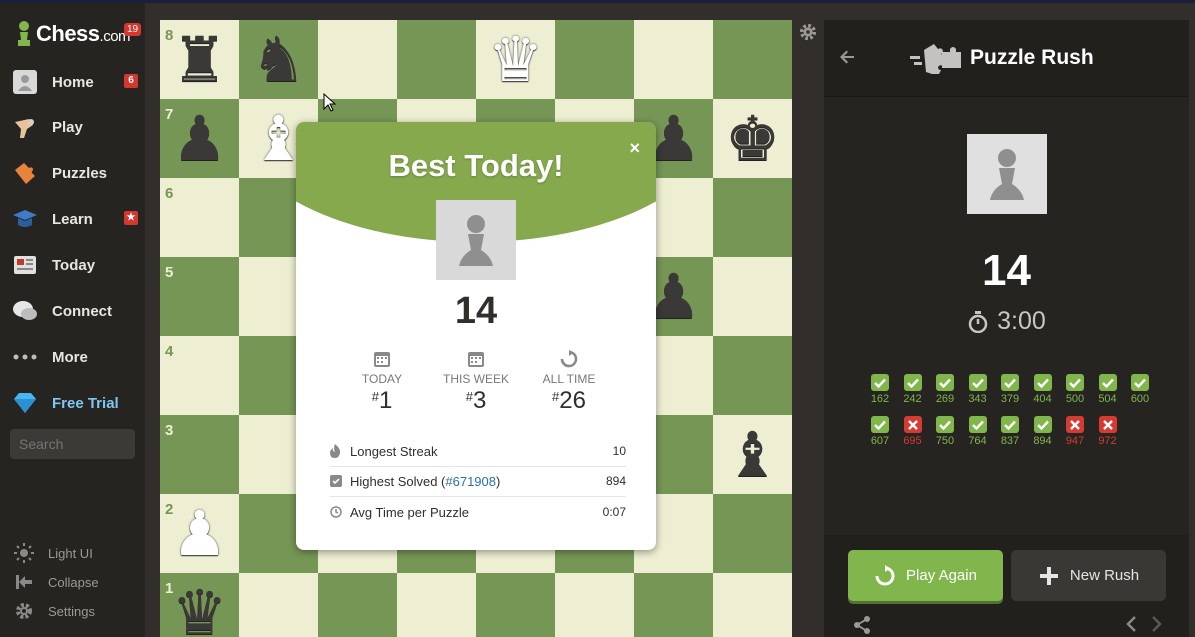  I want to click on collapse-button: Collapse, so click(56, 582).